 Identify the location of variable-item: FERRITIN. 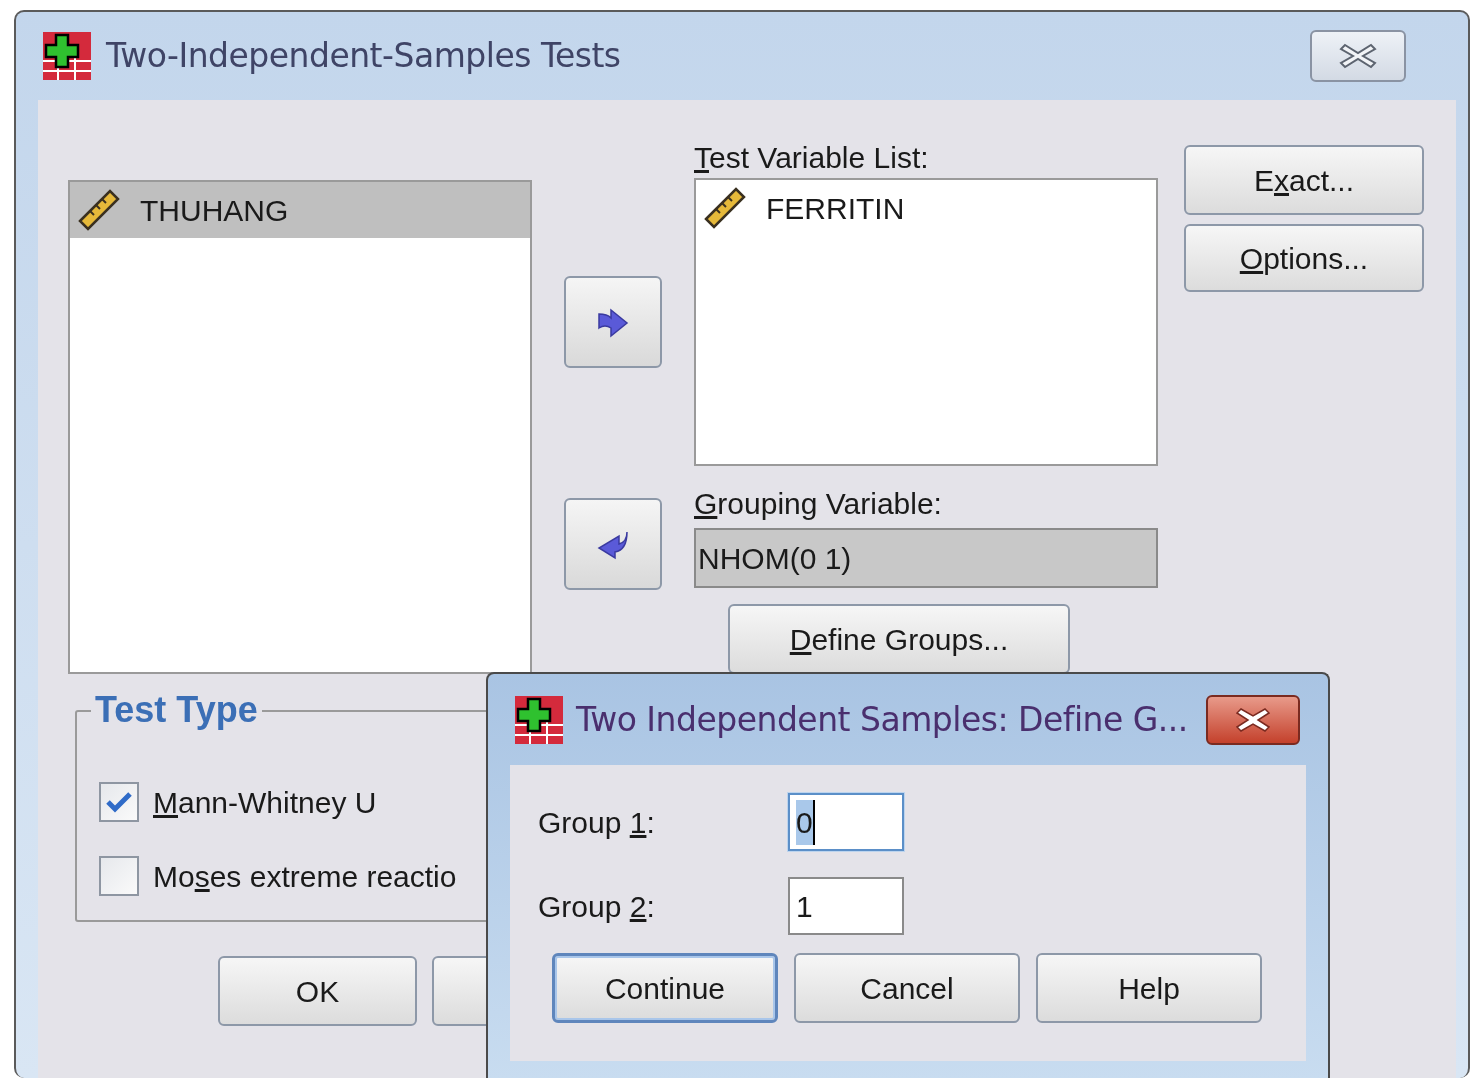
(926, 208).